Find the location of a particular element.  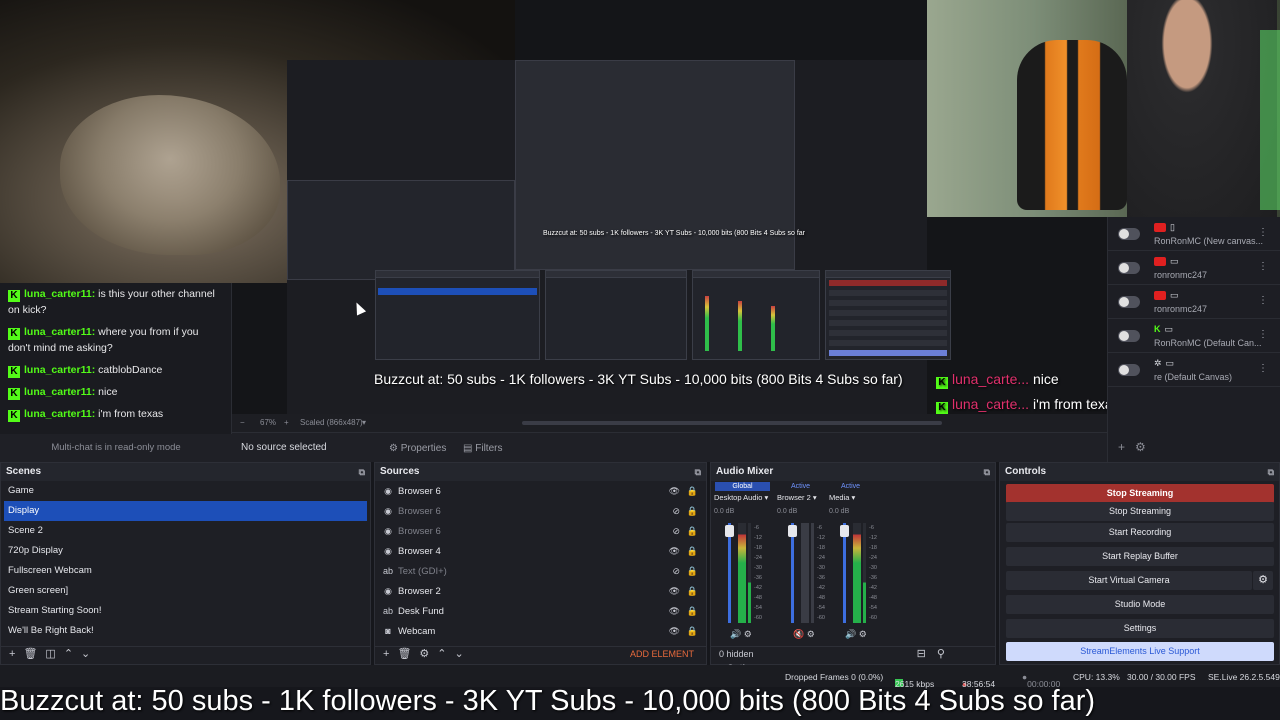

scene-item: We'll Be Right Back! is located at coordinates (185, 631).